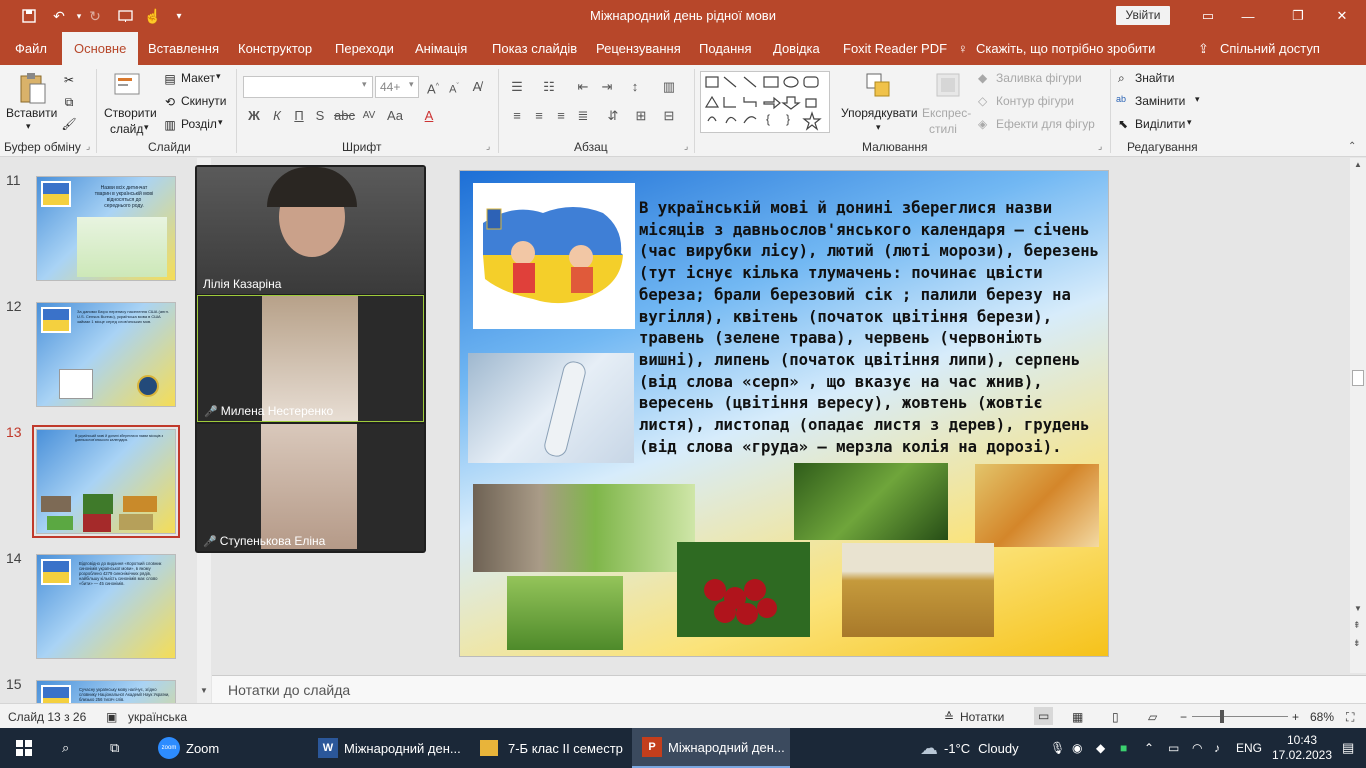  Describe the element at coordinates (69, 80) in the screenshot. I see `cut-icon: ✂` at that location.